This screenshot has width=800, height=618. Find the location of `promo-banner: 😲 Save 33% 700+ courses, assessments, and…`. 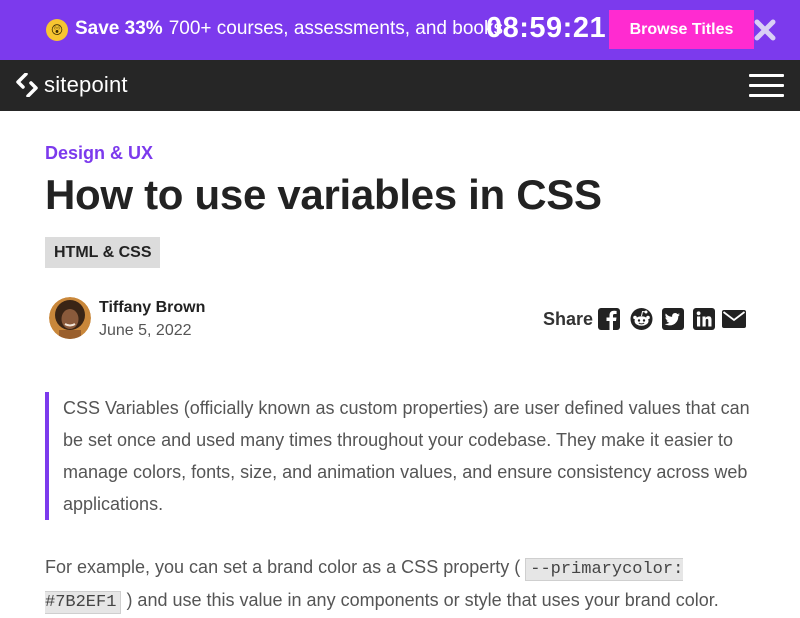

promo-banner: 😲 Save 33% 700+ courses, assessments, and… is located at coordinates (400, 30).